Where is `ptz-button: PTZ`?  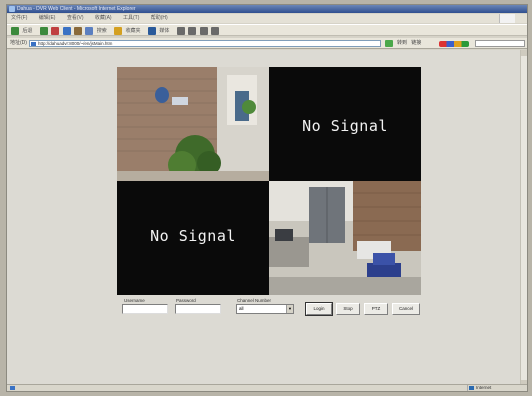 ptz-button: PTZ is located at coordinates (376, 309).